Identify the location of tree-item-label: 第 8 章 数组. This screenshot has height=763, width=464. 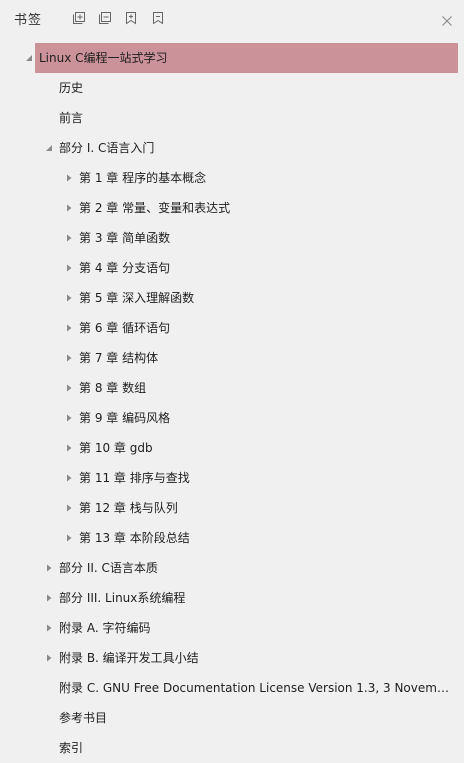
(113, 388).